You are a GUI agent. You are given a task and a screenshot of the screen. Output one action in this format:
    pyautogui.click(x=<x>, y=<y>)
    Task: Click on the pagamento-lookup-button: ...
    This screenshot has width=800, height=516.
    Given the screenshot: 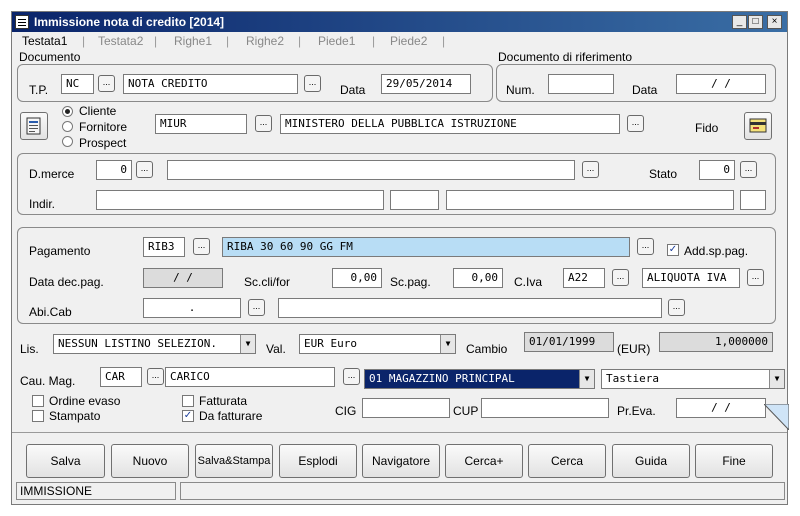 What is the action you would take?
    pyautogui.click(x=201, y=246)
    